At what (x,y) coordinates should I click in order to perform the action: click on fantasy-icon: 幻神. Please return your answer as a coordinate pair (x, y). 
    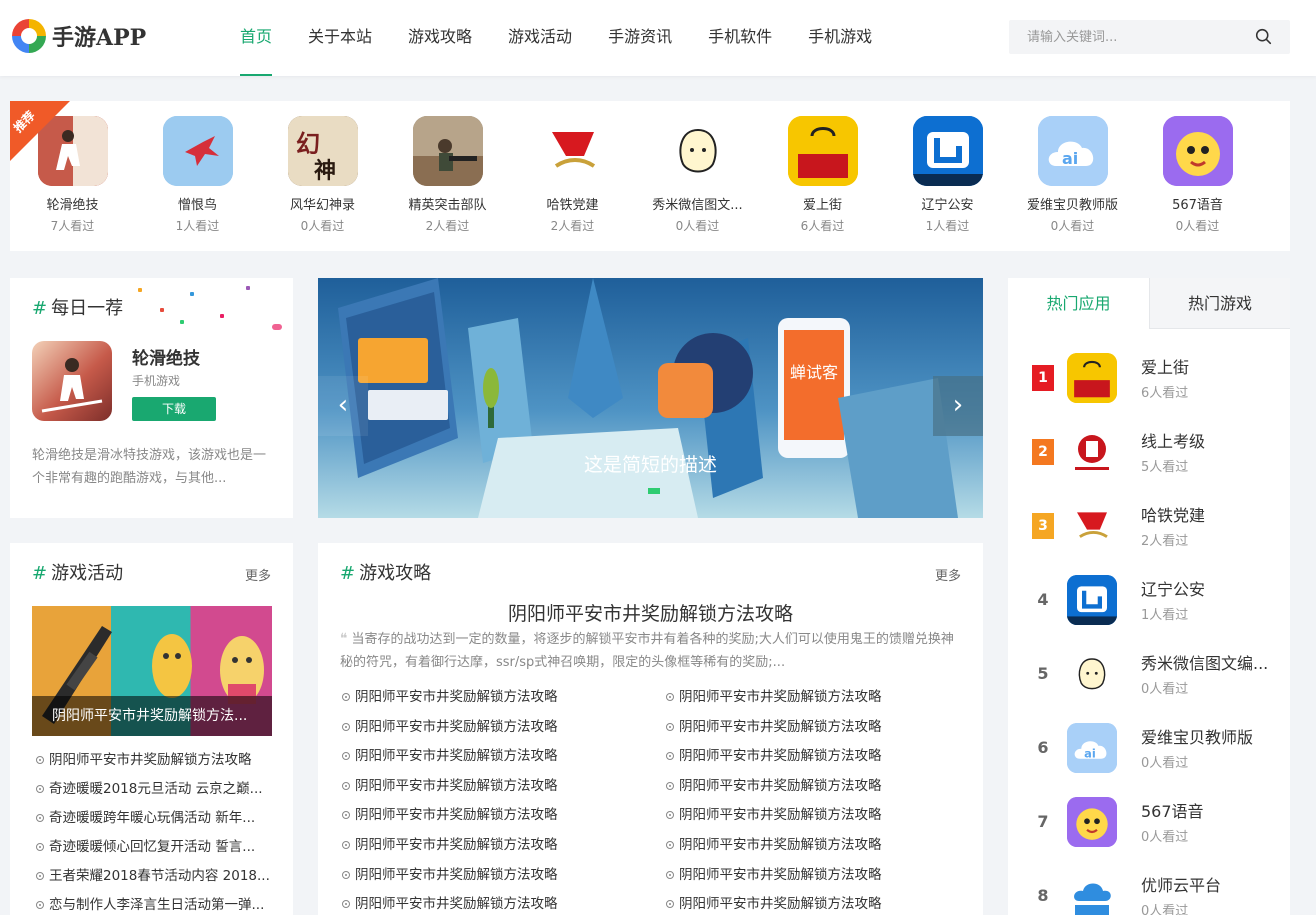
    Looking at the image, I should click on (322, 151).